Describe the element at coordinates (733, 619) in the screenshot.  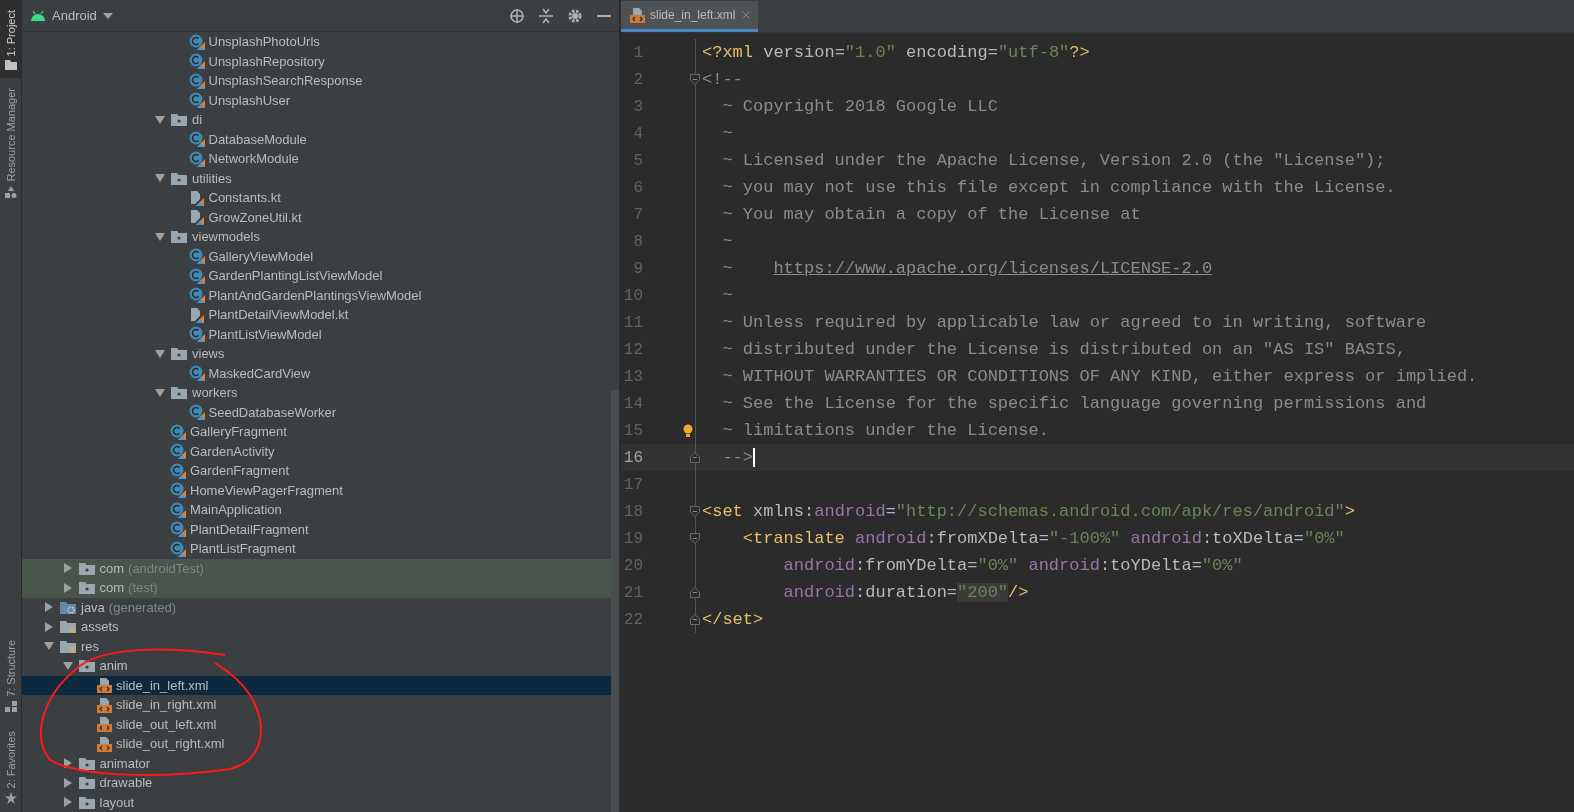
I see `code-text: </set>` at that location.